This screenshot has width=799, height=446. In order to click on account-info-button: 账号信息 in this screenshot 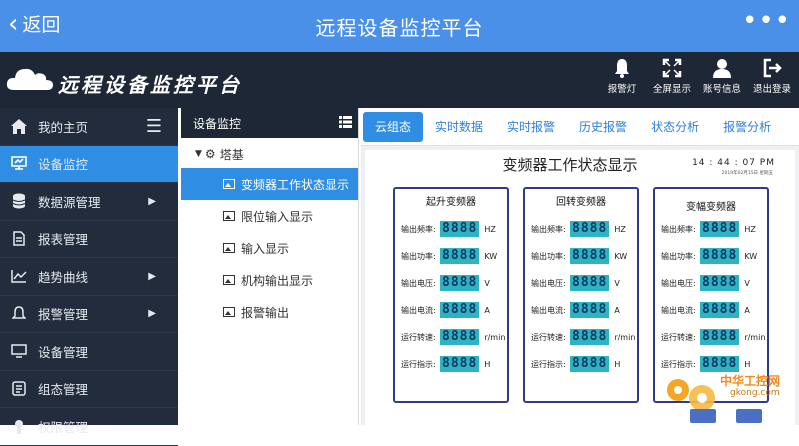, I will do `click(722, 76)`.